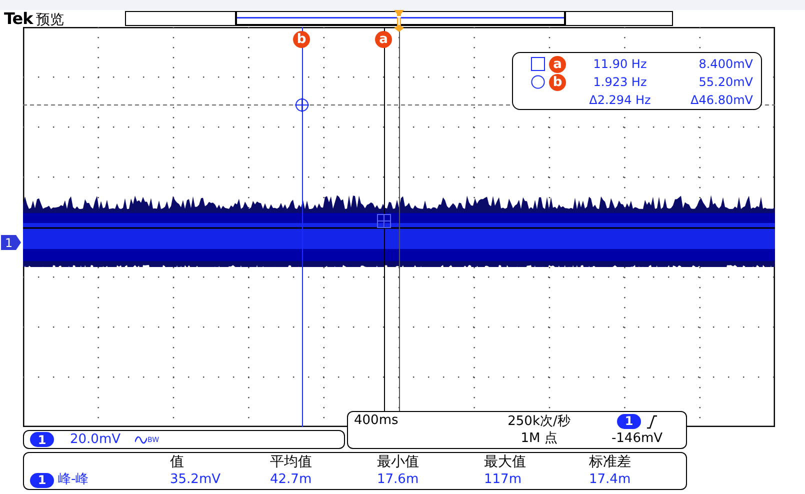 Image resolution: width=805 pixels, height=494 pixels. I want to click on cursor-frequency: 1.923 Hz, so click(620, 82).